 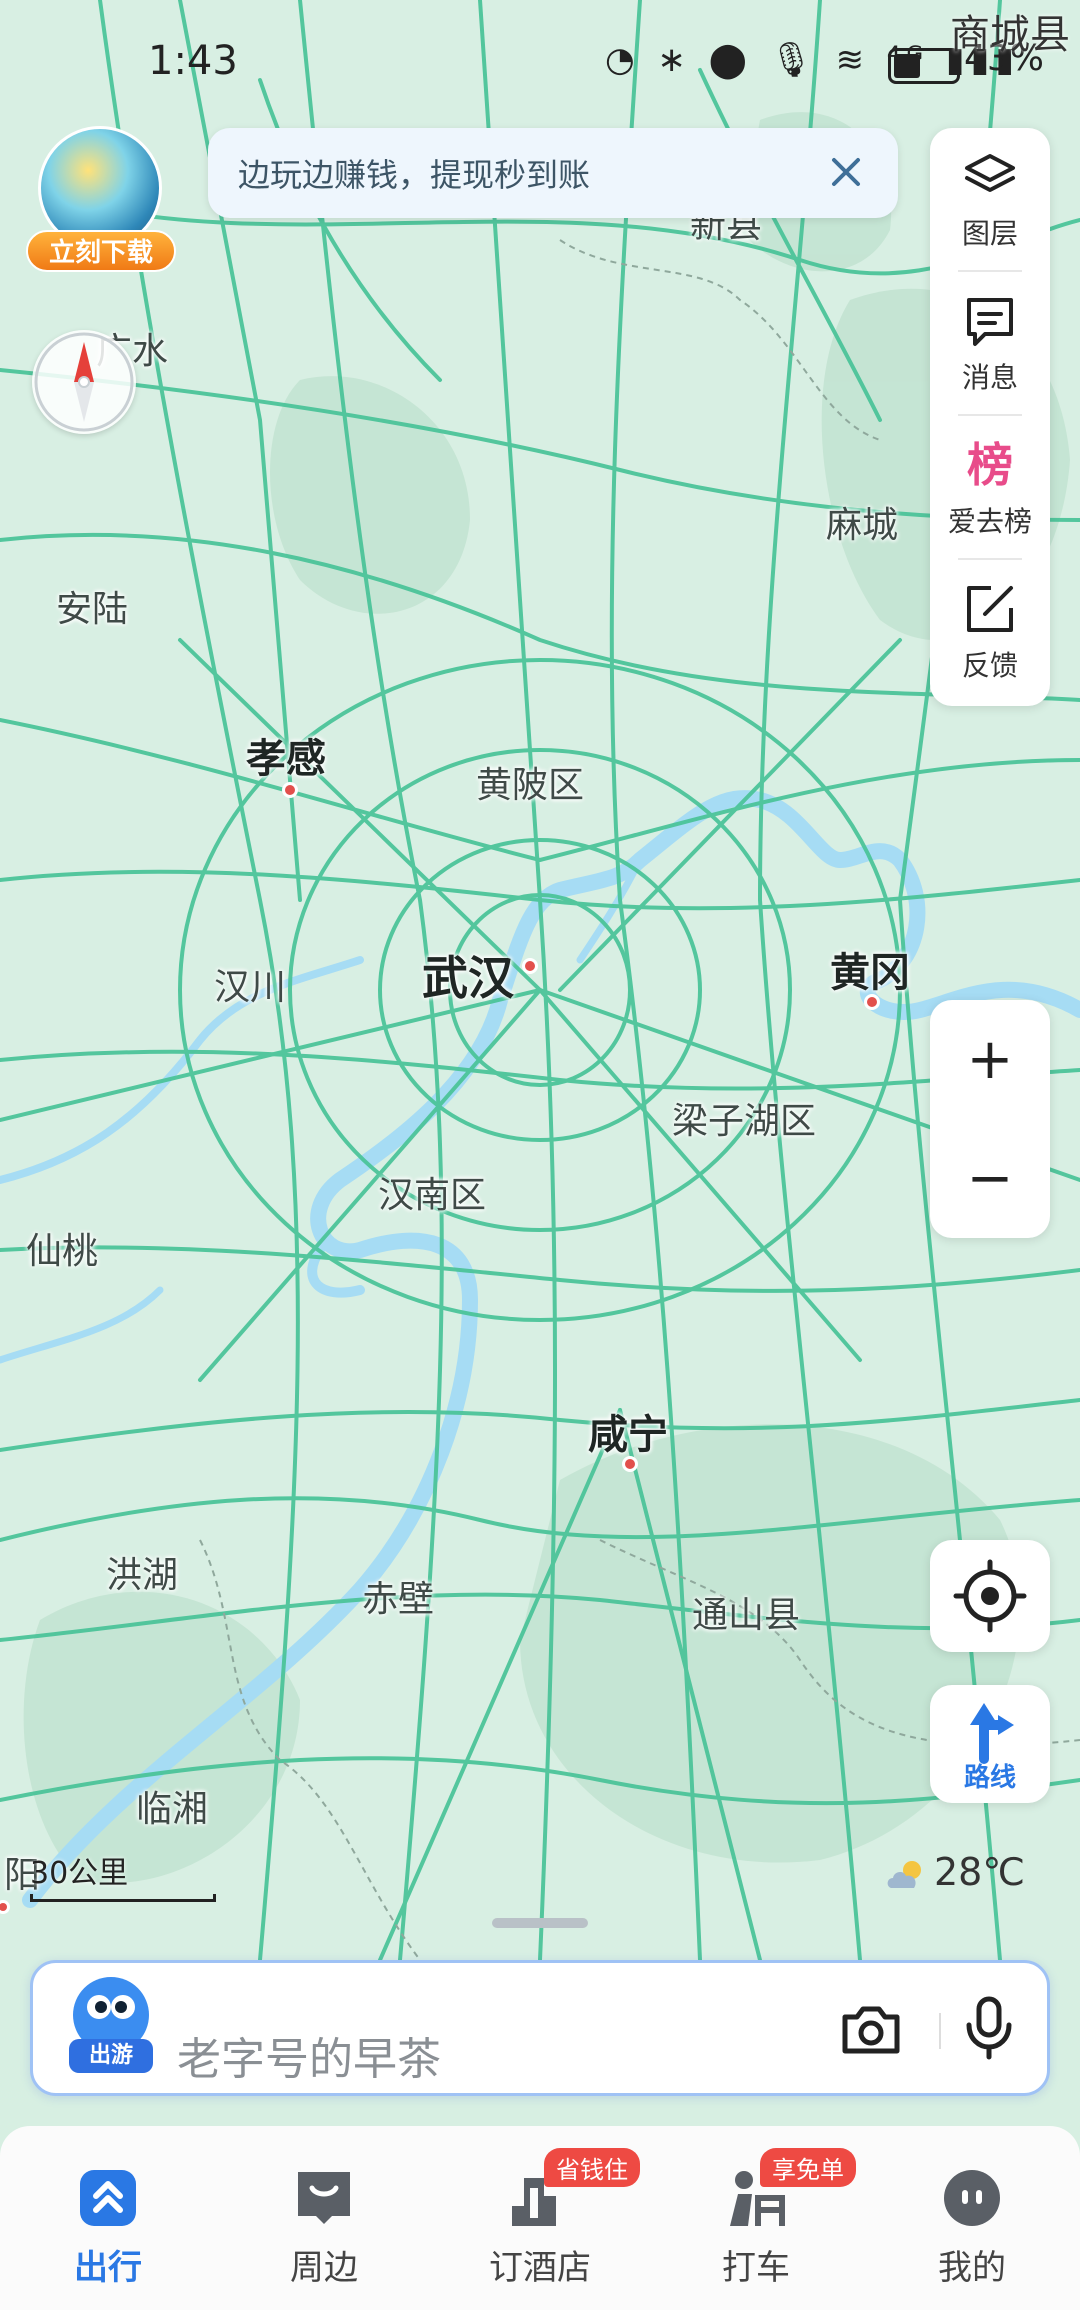 What do you see at coordinates (142, 1572) in the screenshot?
I see `map-label-honghu: 洪湖` at bounding box center [142, 1572].